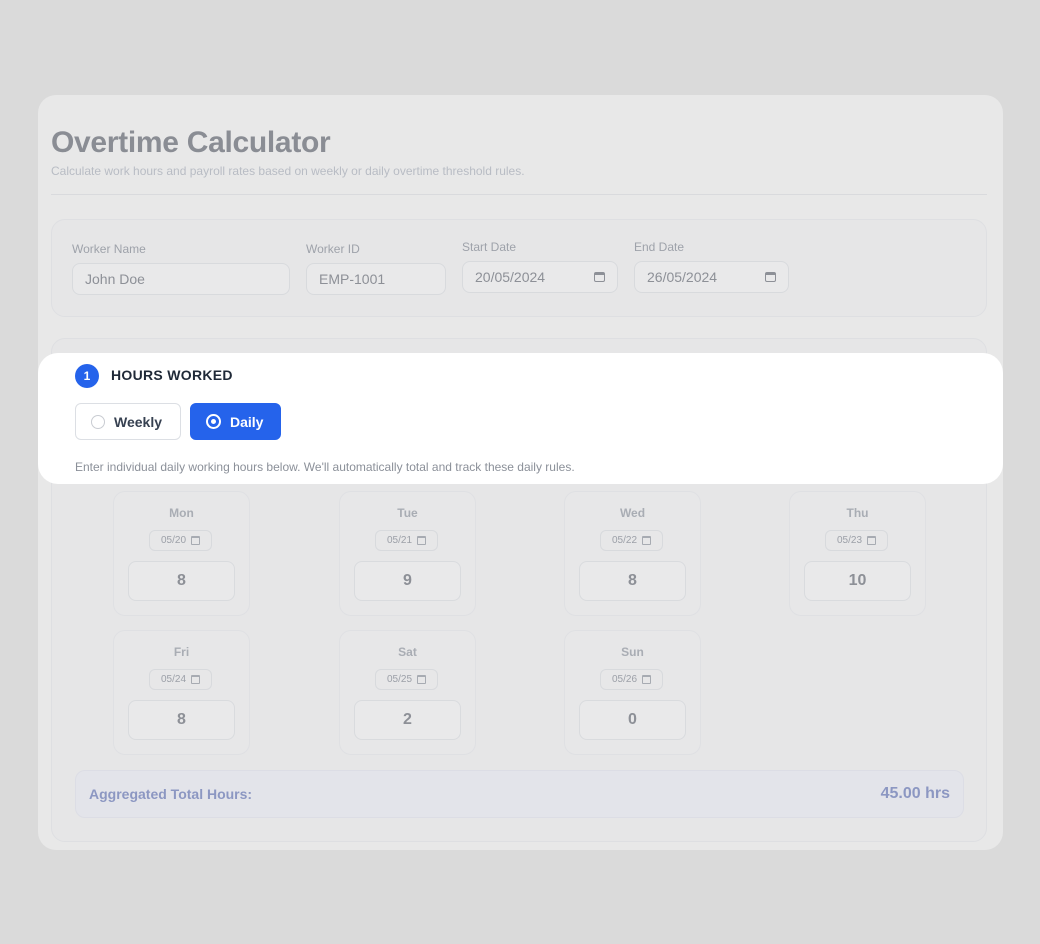  I want to click on date-chip: 05/26, so click(631, 679).